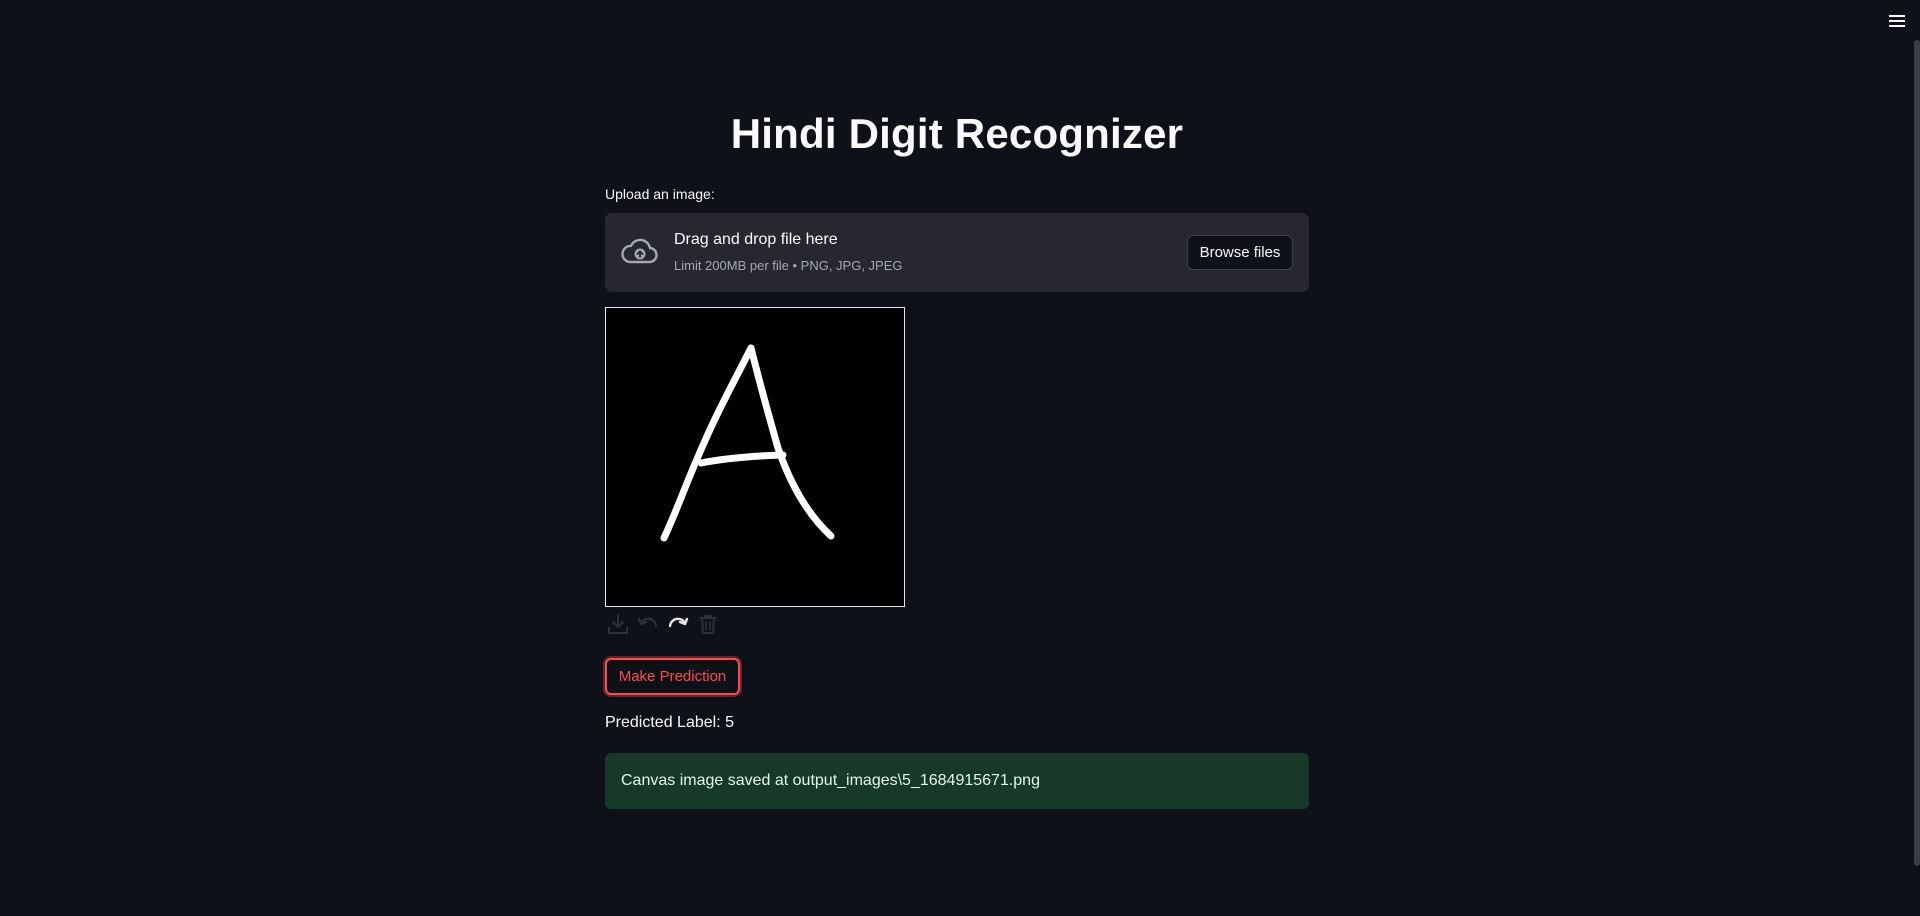  What do you see at coordinates (755, 457) in the screenshot?
I see `drawing-canvas` at bounding box center [755, 457].